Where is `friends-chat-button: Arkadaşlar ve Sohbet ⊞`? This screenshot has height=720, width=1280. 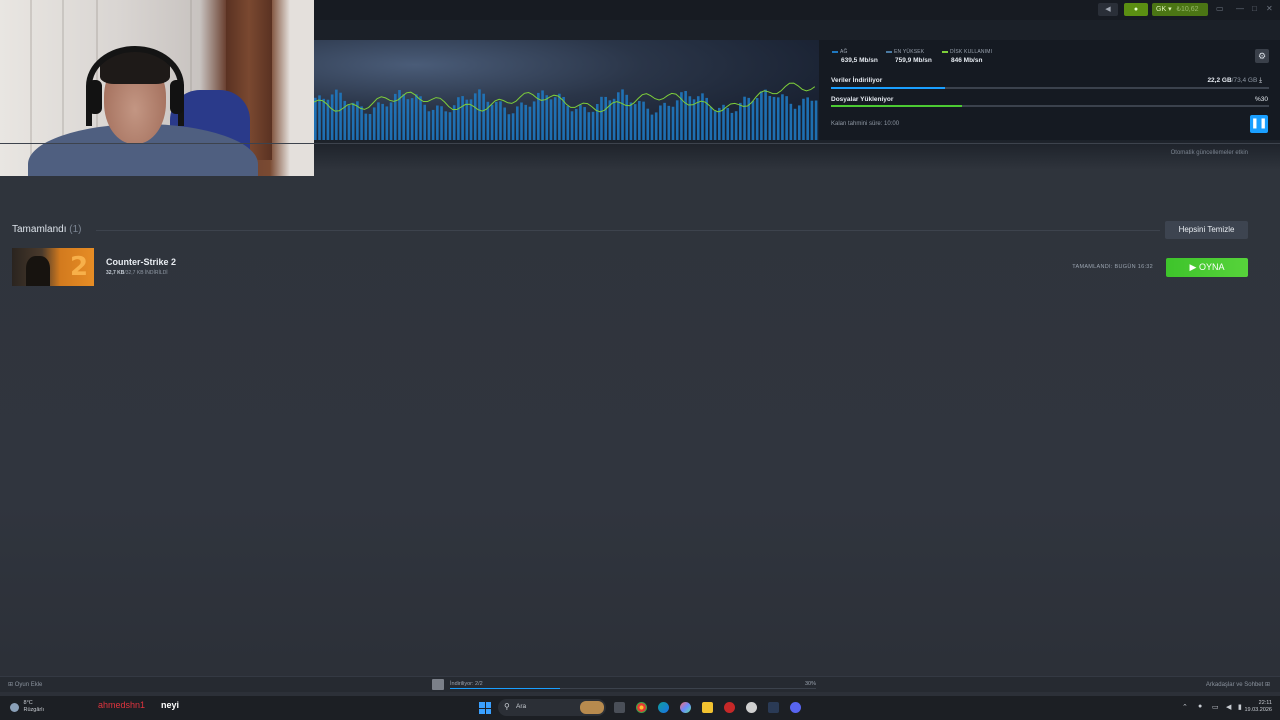
friends-chat-button: Arkadaşlar ve Sohbet ⊞ is located at coordinates (1238, 684).